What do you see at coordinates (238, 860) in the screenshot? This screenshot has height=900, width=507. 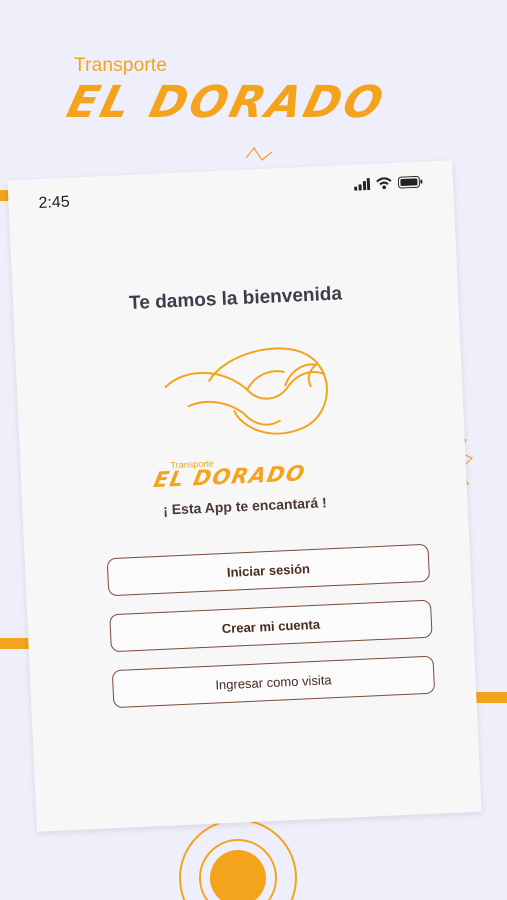 I see `target-circle-decoration` at bounding box center [238, 860].